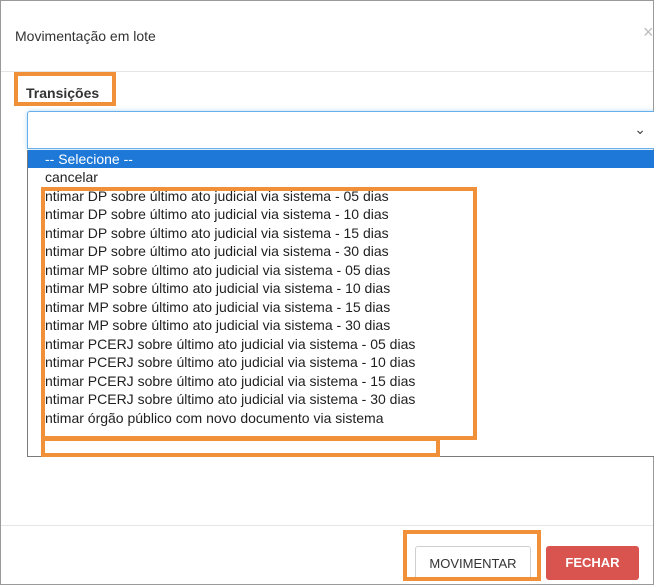  What do you see at coordinates (340, 130) in the screenshot?
I see `transitions-select: ⌄` at bounding box center [340, 130].